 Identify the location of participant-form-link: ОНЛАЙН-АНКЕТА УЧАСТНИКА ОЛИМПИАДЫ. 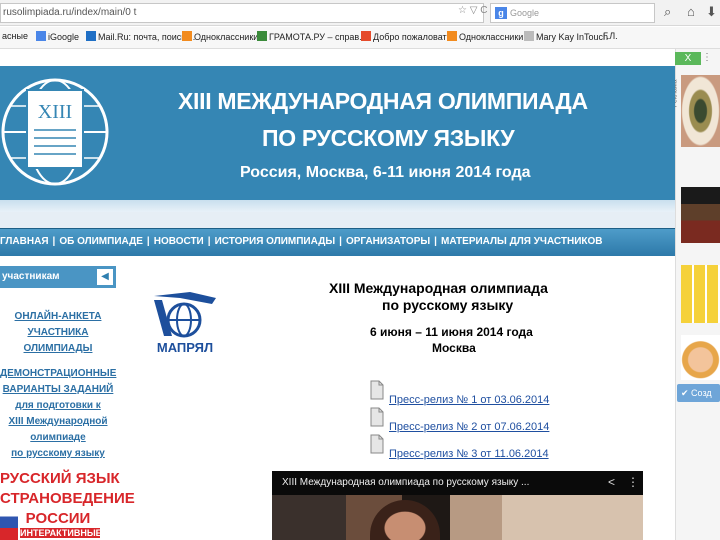
(58, 333).